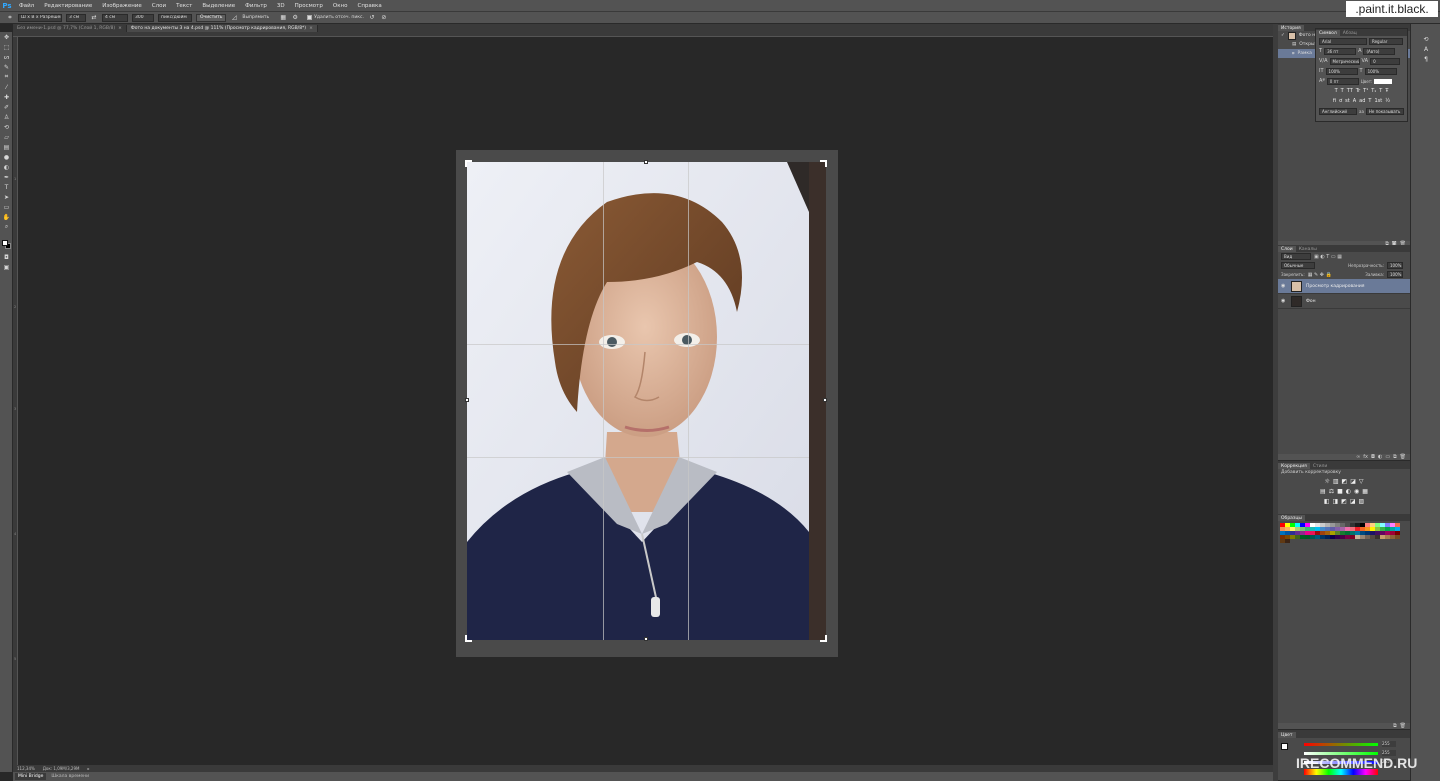  Describe the element at coordinates (1326, 481) in the screenshot. I see `brightness-icon: ☼` at that location.